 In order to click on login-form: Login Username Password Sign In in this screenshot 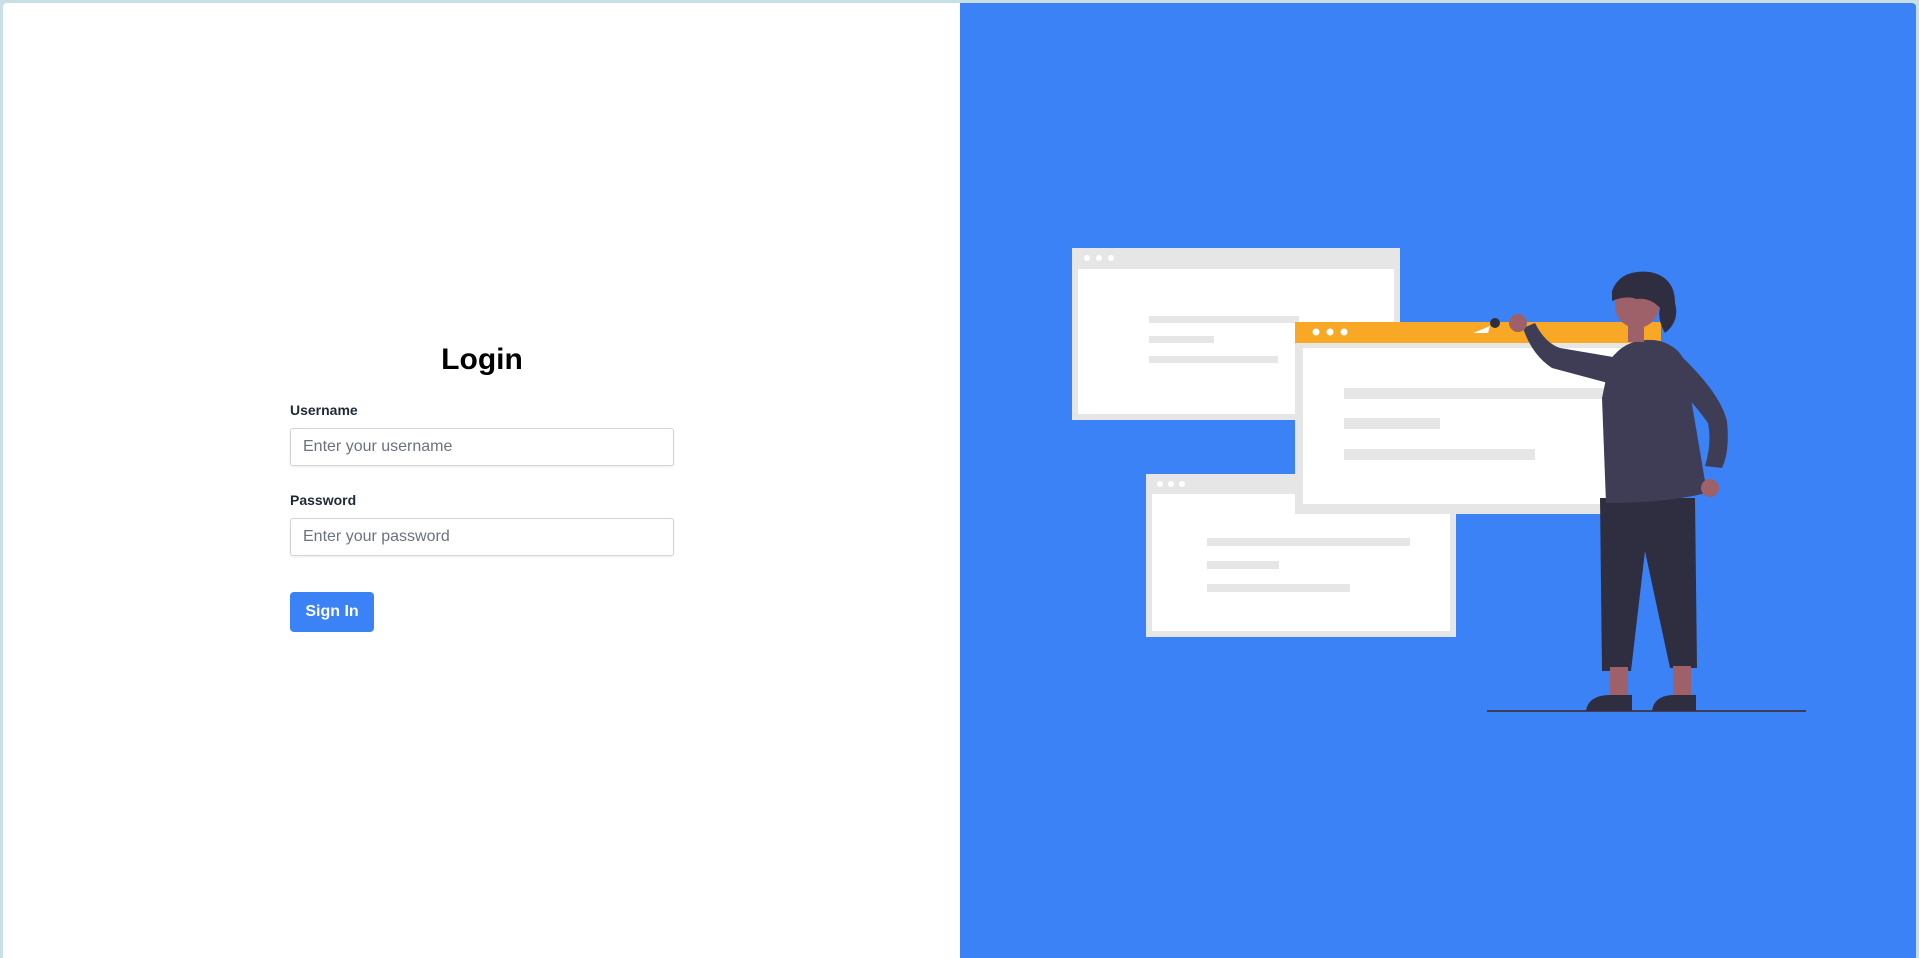, I will do `click(482, 485)`.